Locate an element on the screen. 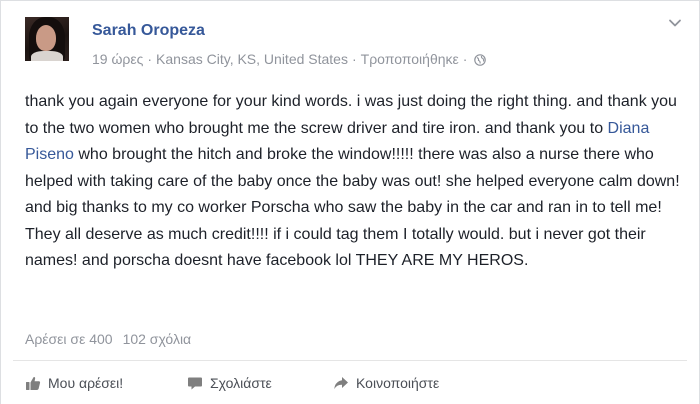  thumbs-up-icon is located at coordinates (33, 383).